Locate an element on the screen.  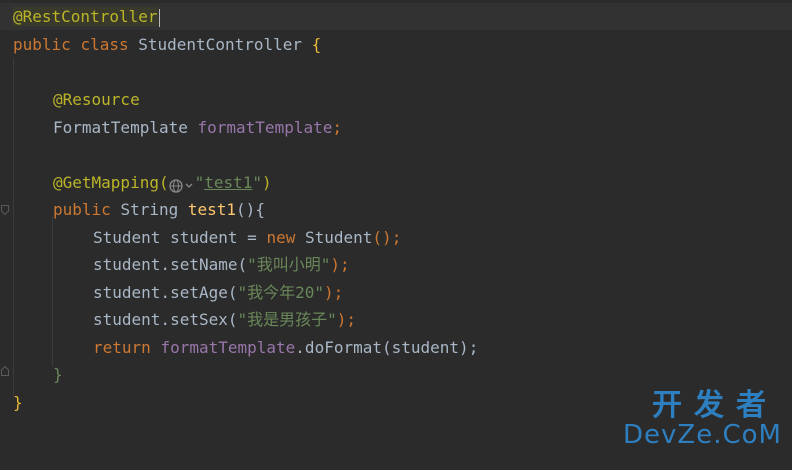
paren: ) is located at coordinates (267, 182).